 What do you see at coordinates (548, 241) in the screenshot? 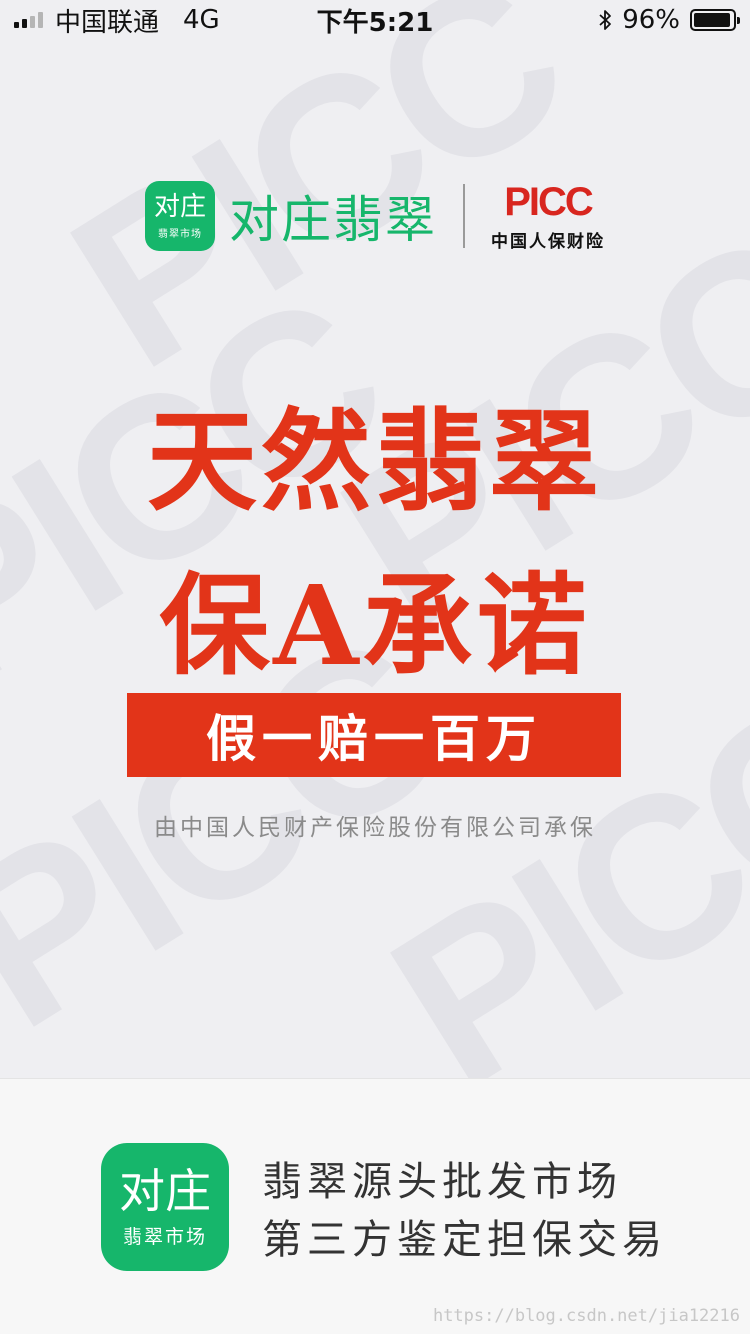
I see `partner-name: 中国人保财险` at bounding box center [548, 241].